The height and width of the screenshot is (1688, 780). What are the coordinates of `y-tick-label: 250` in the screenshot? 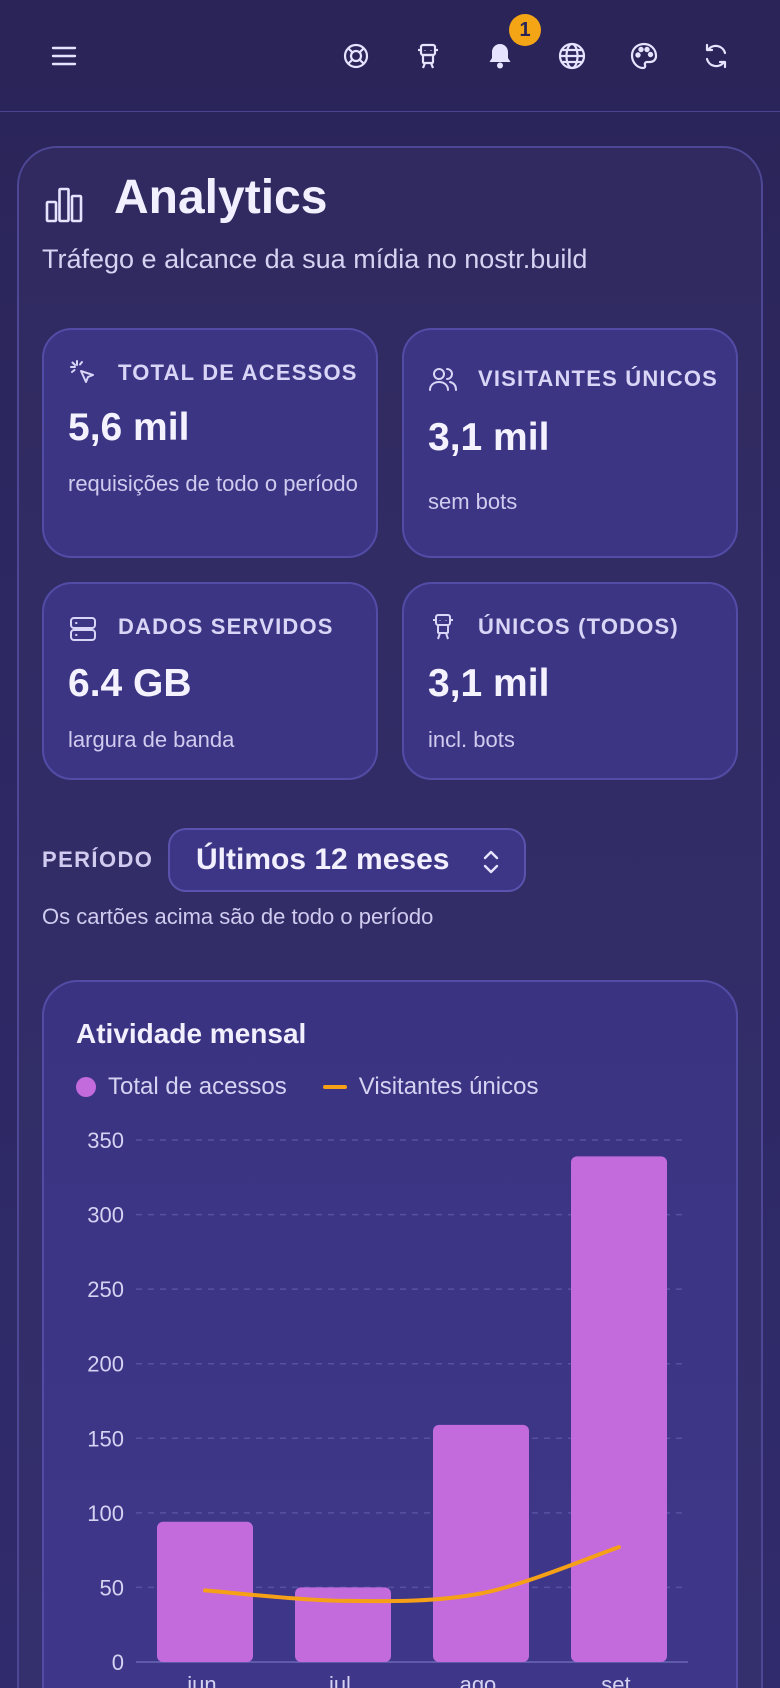 It's located at (105, 1289).